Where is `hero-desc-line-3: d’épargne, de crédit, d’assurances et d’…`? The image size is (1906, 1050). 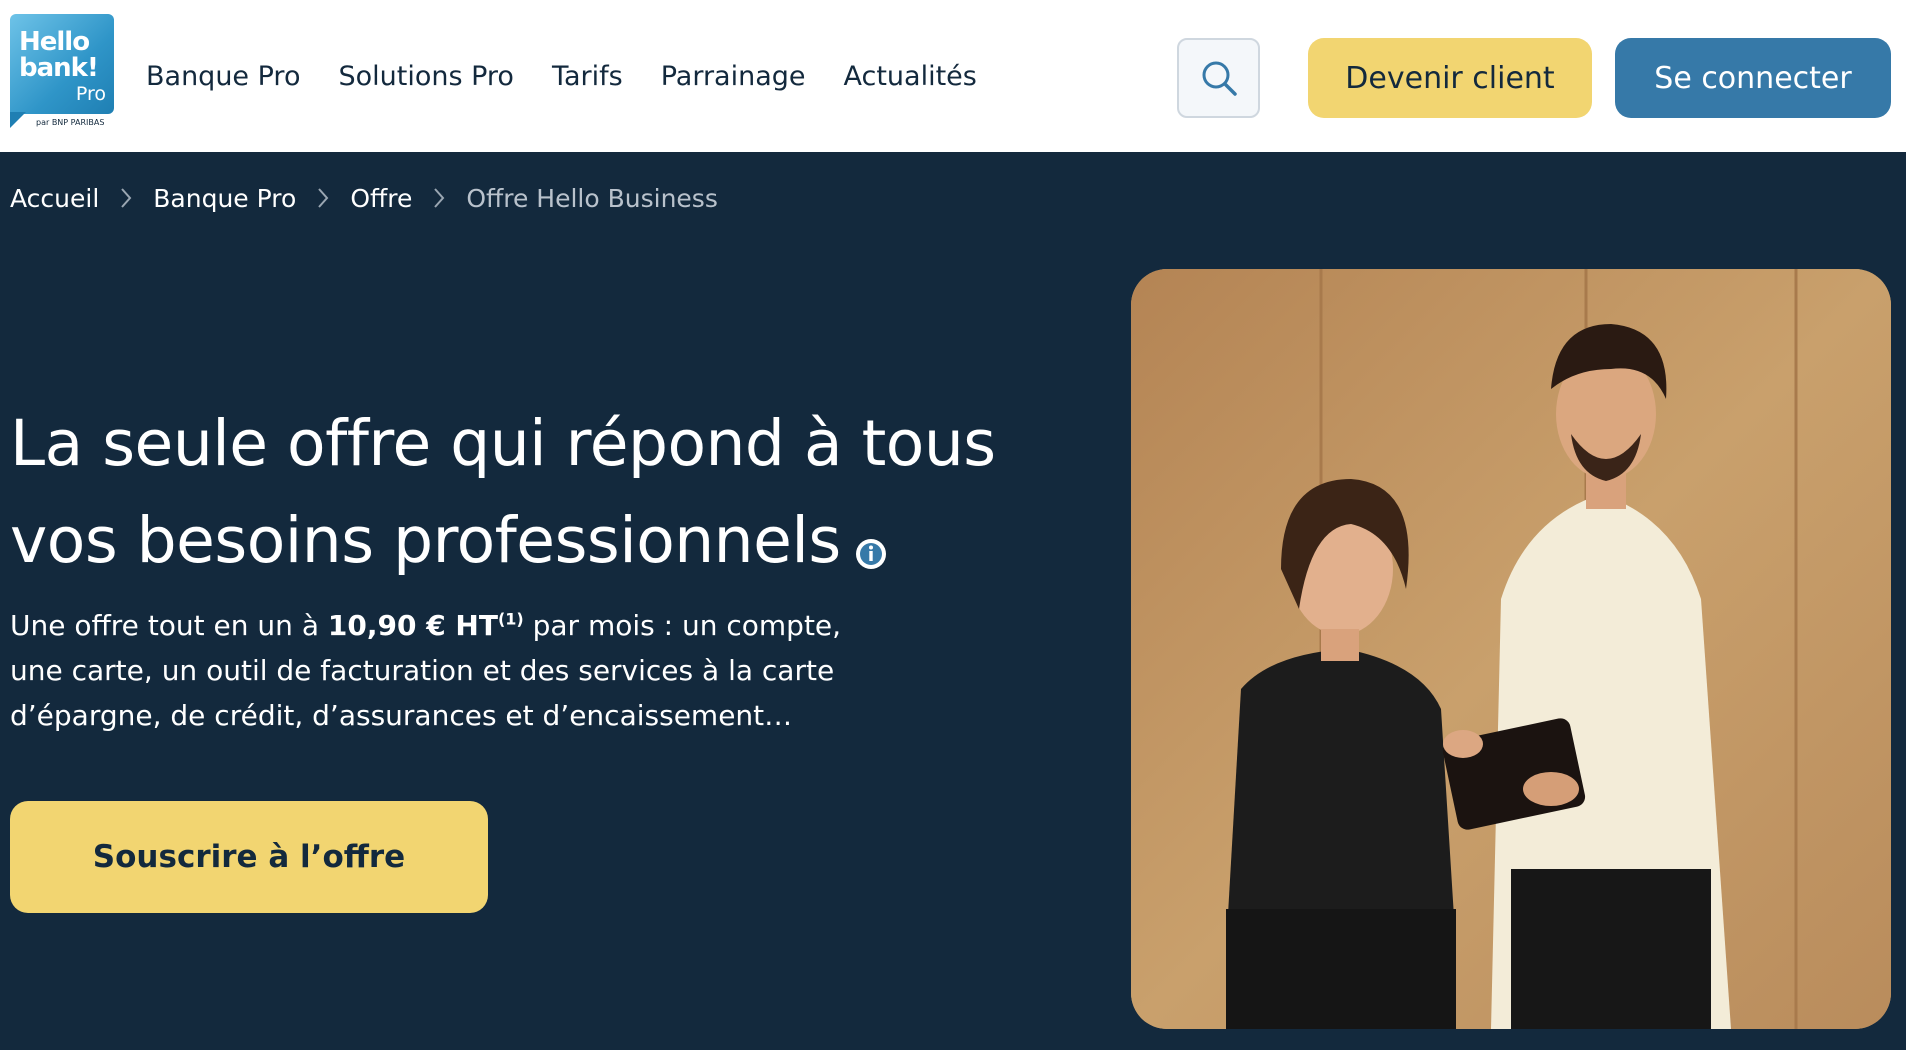 hero-desc-line-3: d’épargne, de crédit, d’assurances et d’… is located at coordinates (401, 715).